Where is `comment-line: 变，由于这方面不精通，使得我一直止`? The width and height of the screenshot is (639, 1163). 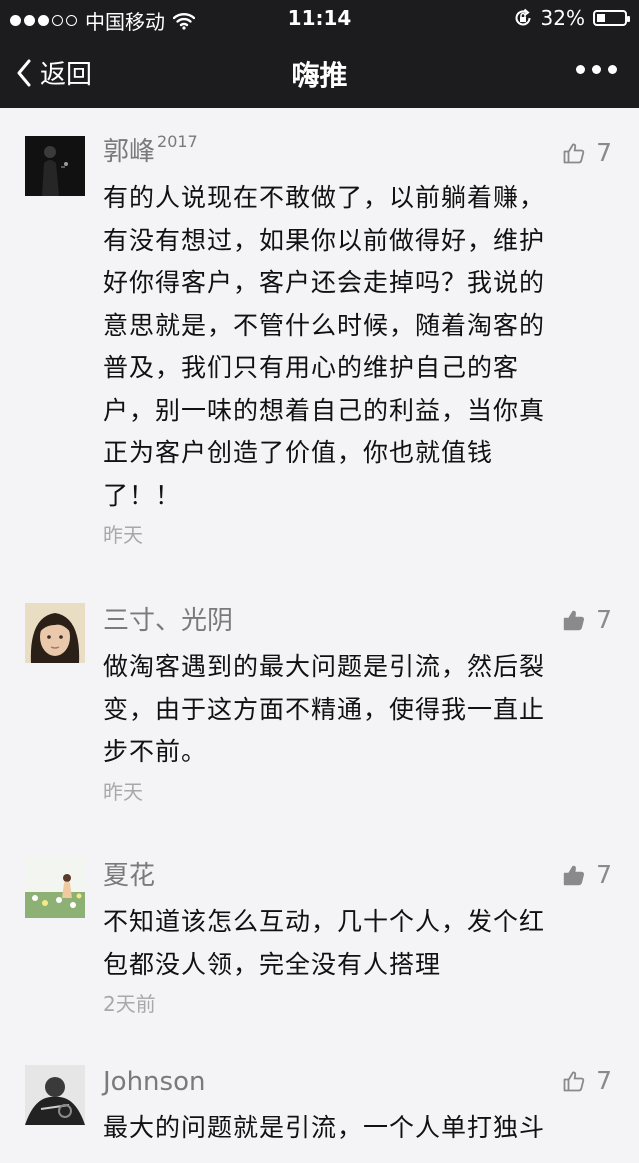
comment-line: 变，由于这方面不精通，使得我一直止 is located at coordinates (324, 709).